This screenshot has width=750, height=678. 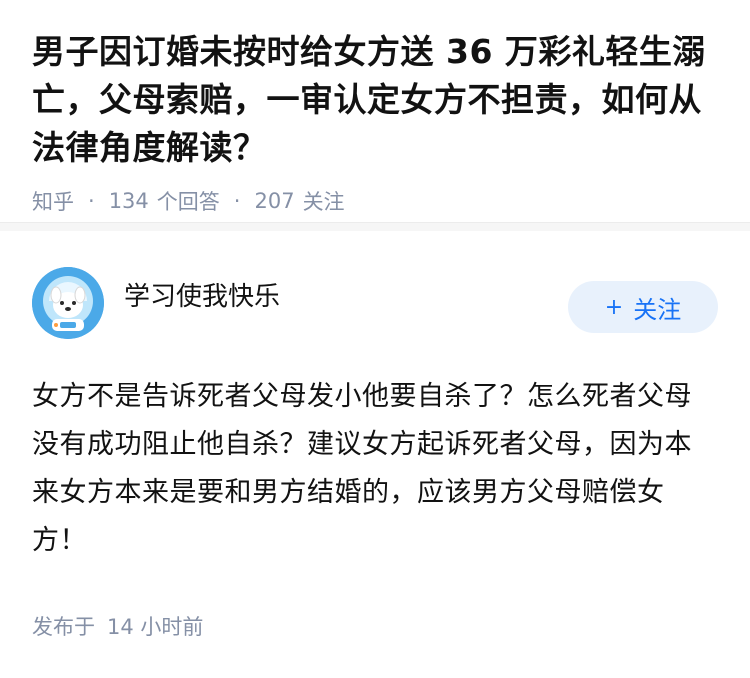 I want to click on published-label: 发布于, so click(x=63, y=627).